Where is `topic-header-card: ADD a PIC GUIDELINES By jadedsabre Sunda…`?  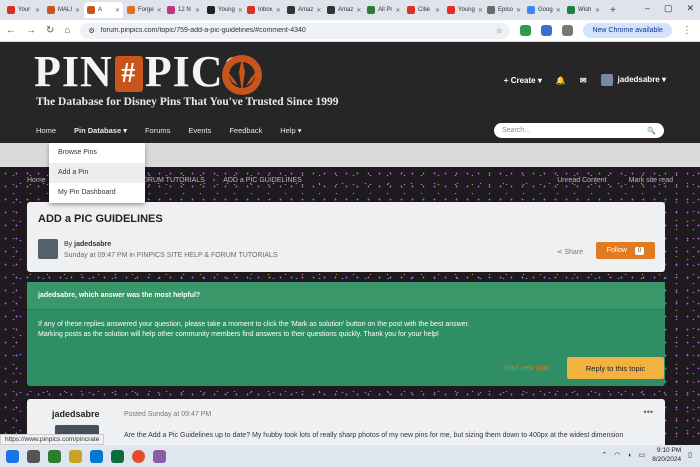 topic-header-card: ADD a PIC GUIDELINES By jadedsabre Sunda… is located at coordinates (346, 237).